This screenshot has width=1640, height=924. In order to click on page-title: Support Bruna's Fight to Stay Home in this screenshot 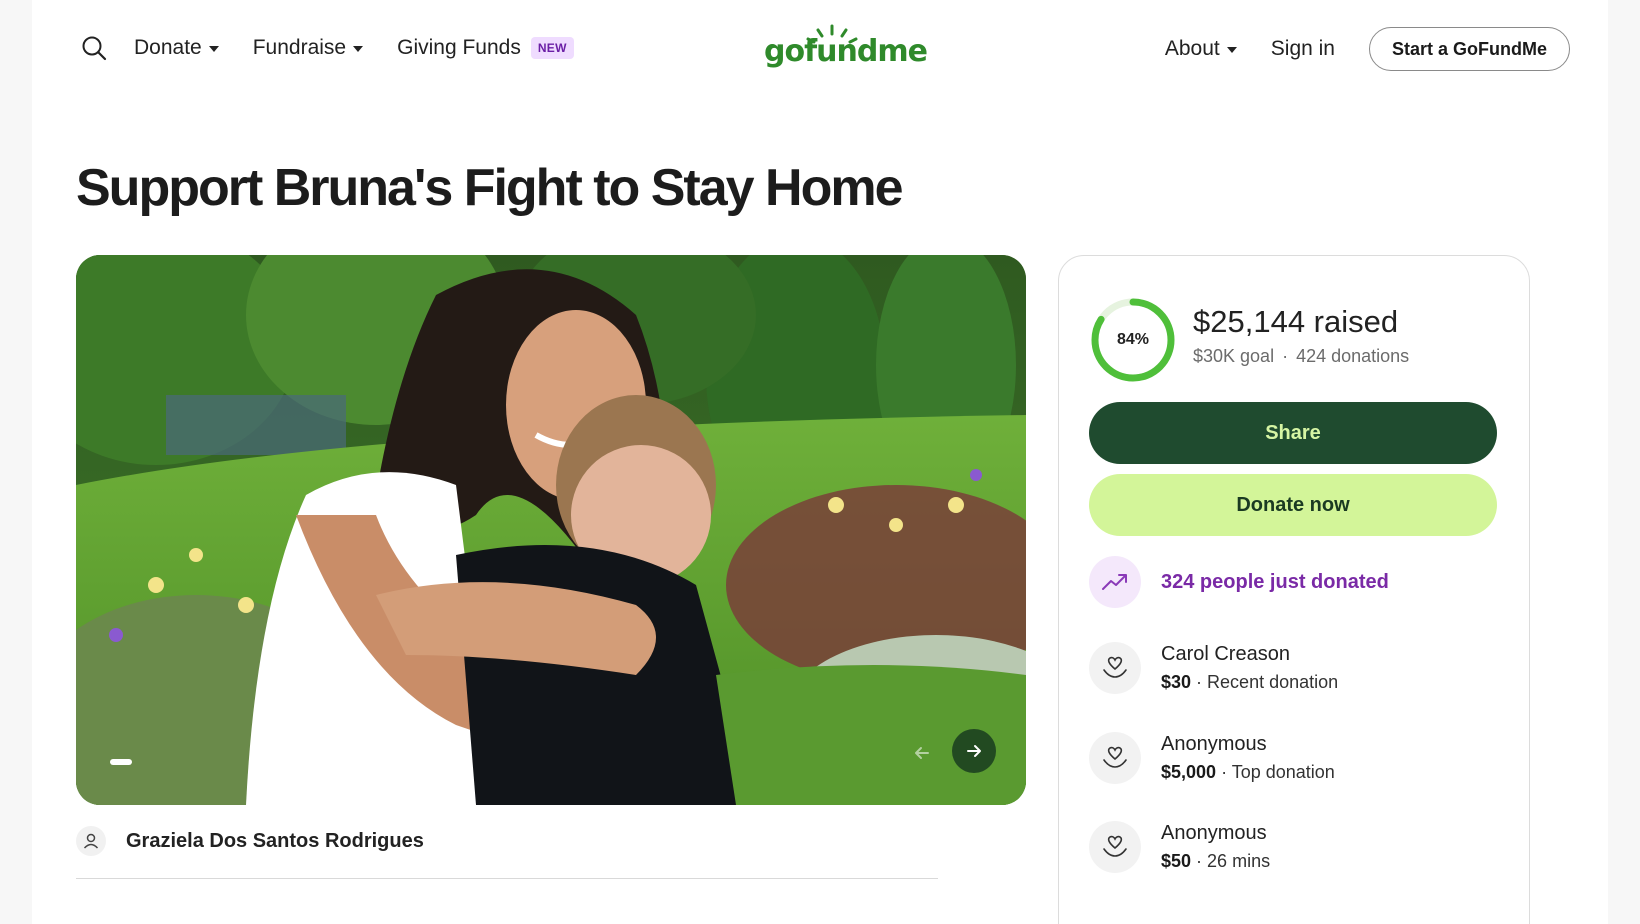, I will do `click(489, 188)`.